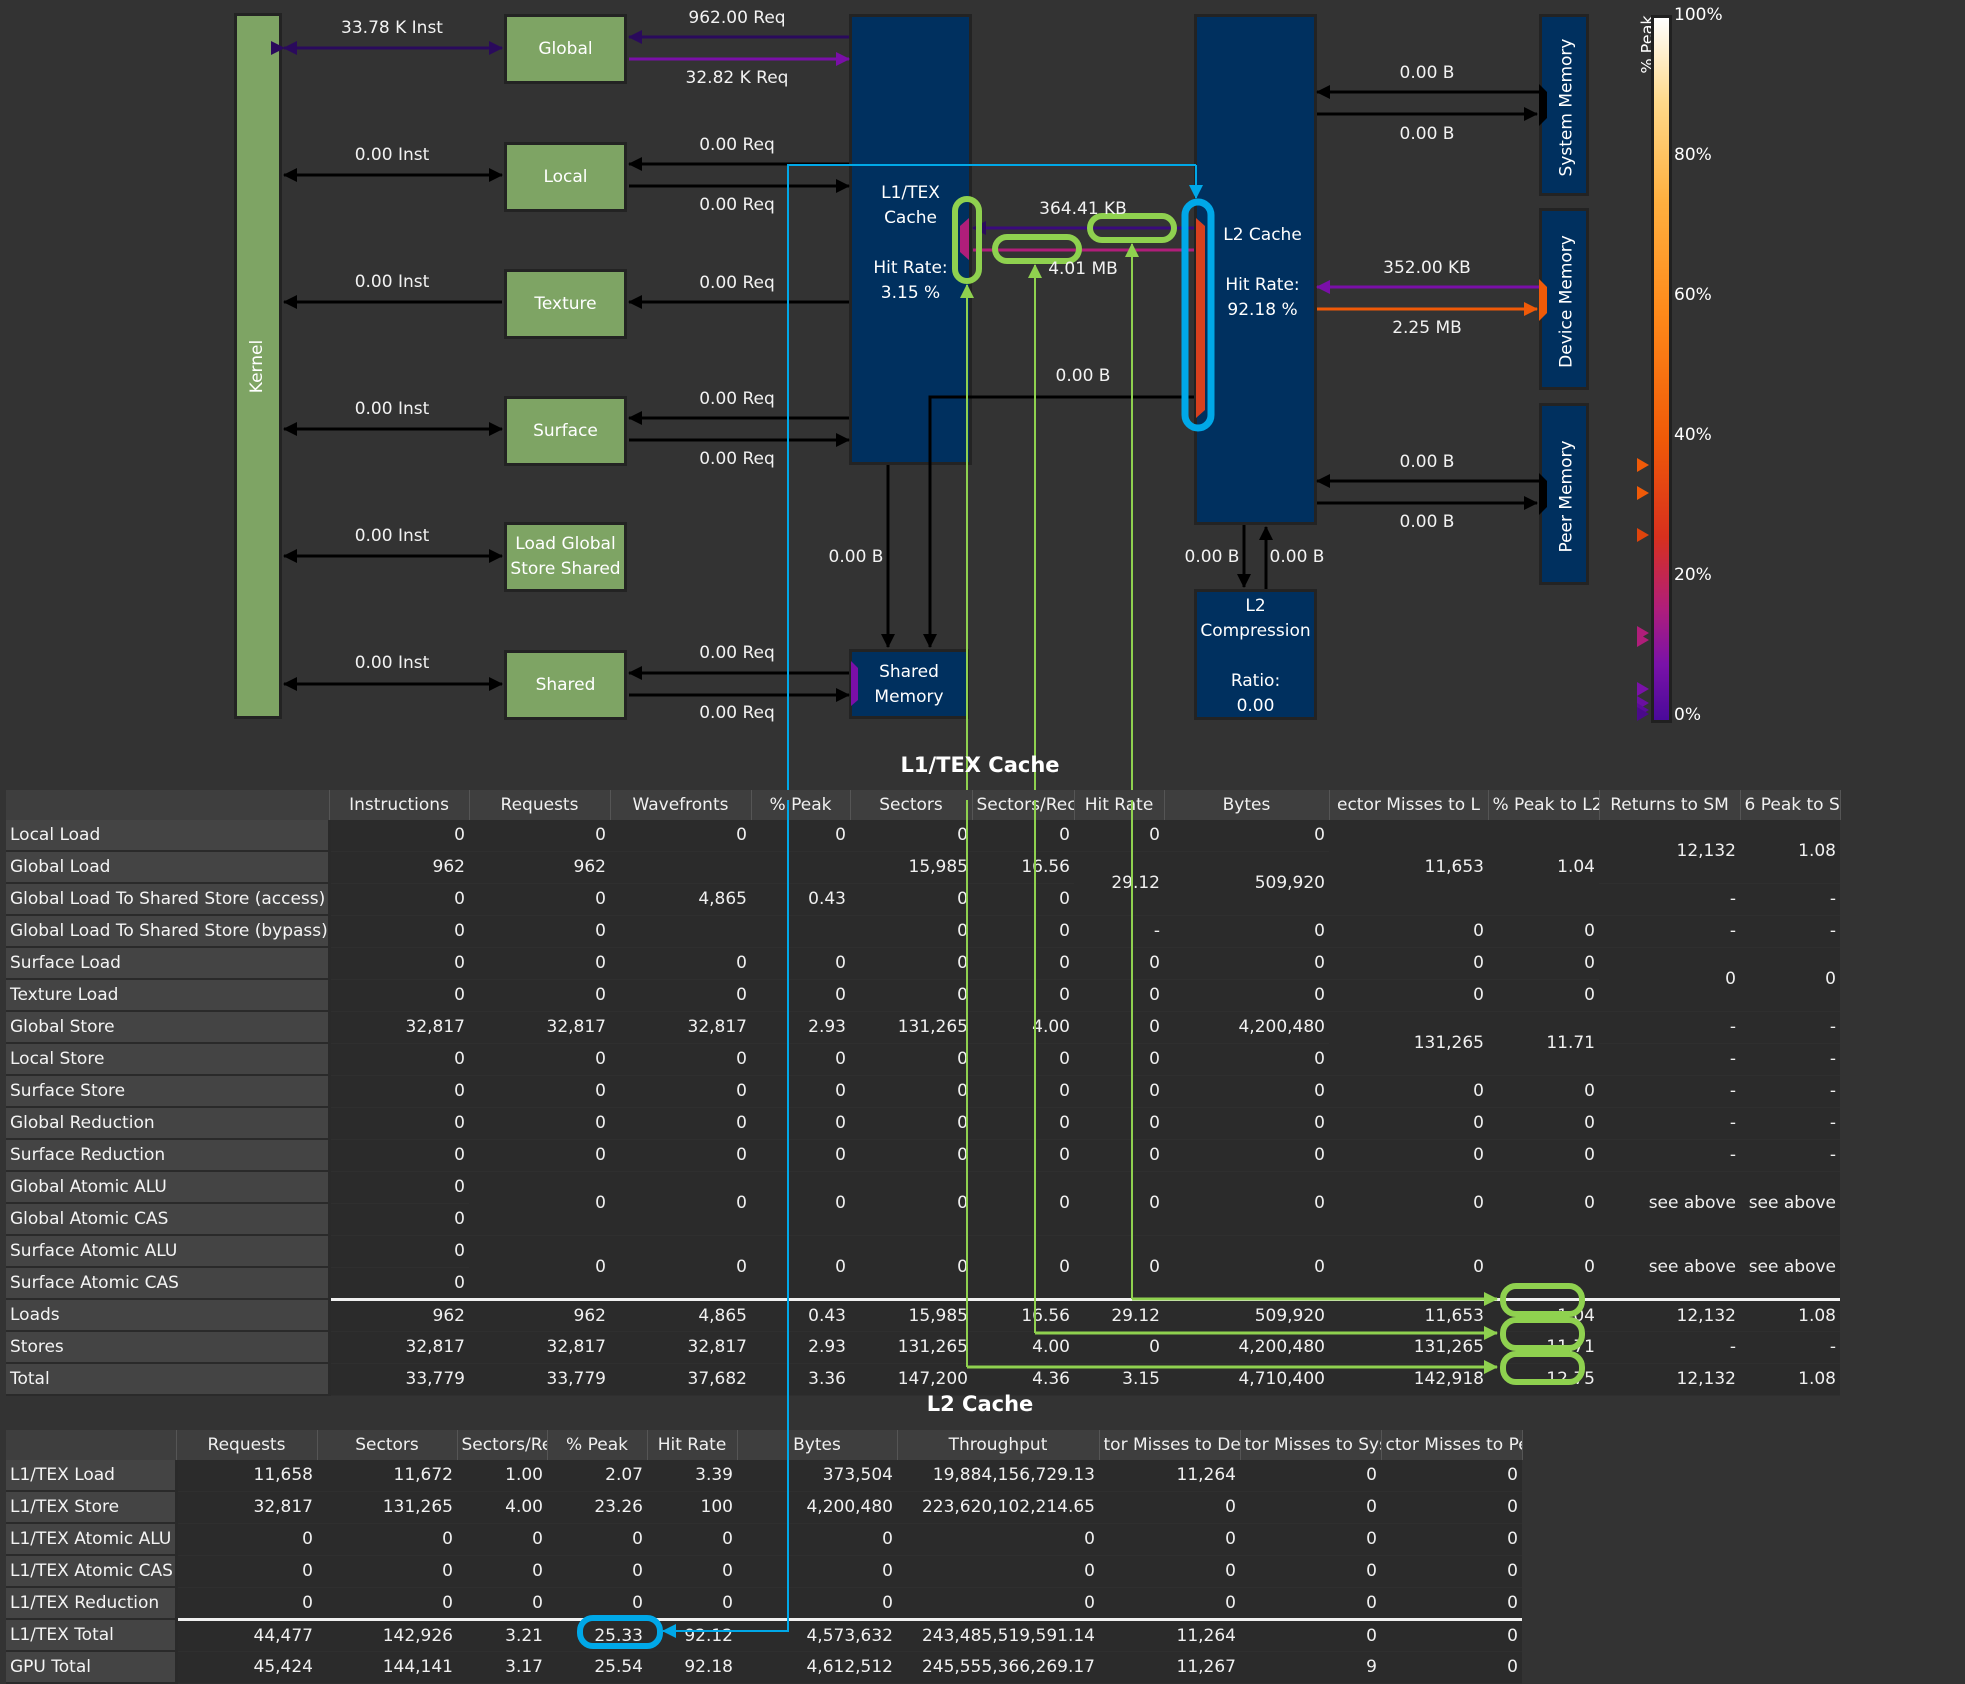 The height and width of the screenshot is (1684, 1965). Describe the element at coordinates (1427, 134) in the screenshot. I see `system-memory-write: 0.00 B` at that location.